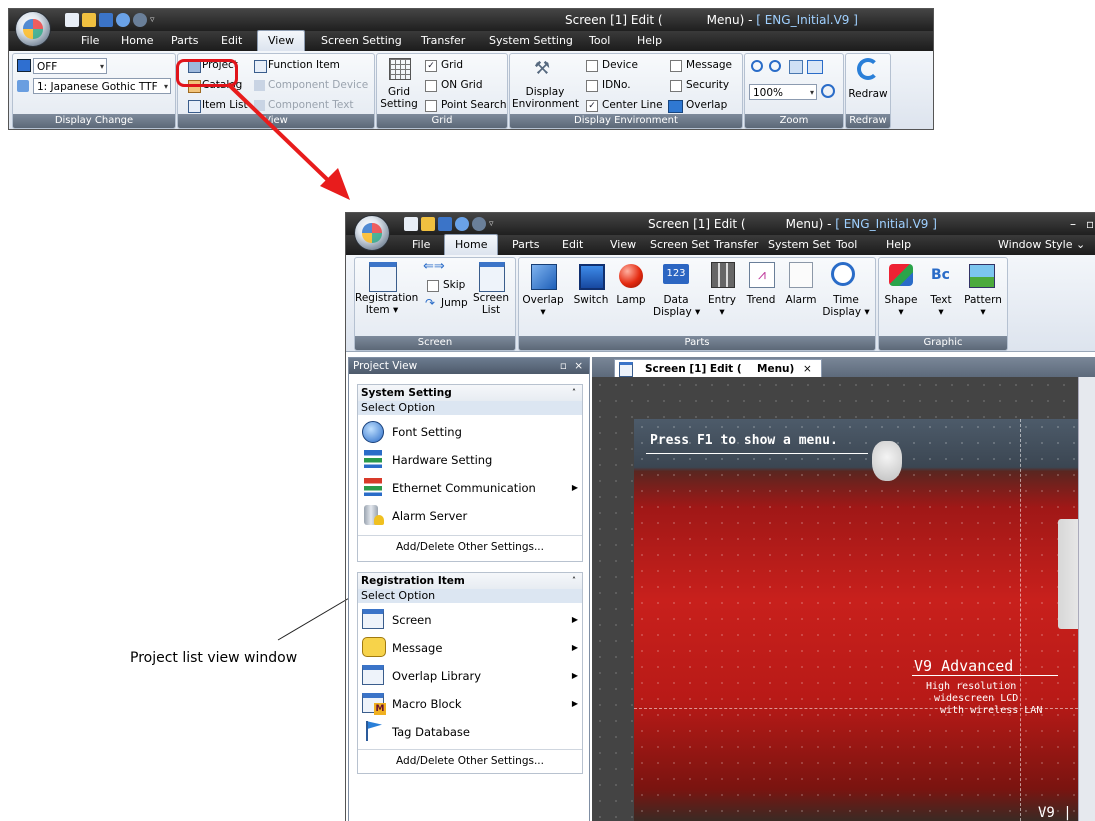 The image size is (1095, 821). What do you see at coordinates (843, 274) in the screenshot?
I see `time-display-icon` at bounding box center [843, 274].